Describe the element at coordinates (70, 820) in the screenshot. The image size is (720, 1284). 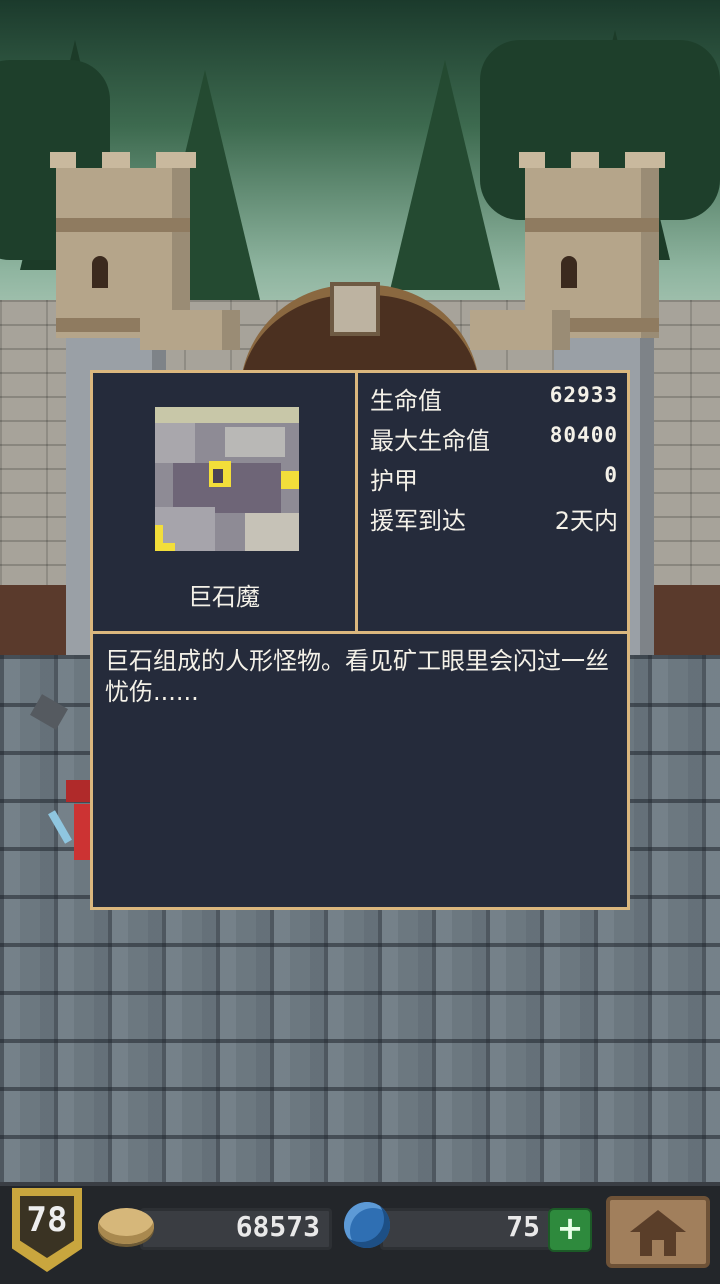
I see `miner-hero` at that location.